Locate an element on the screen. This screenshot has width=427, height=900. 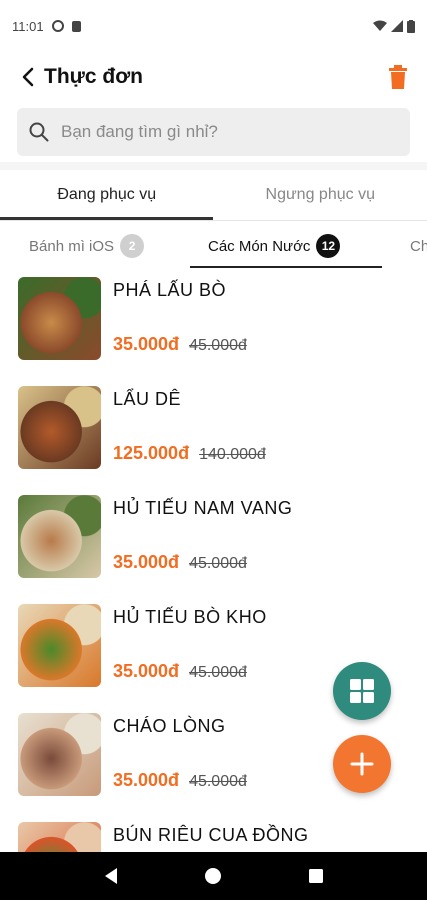
plus-icon is located at coordinates (362, 764).